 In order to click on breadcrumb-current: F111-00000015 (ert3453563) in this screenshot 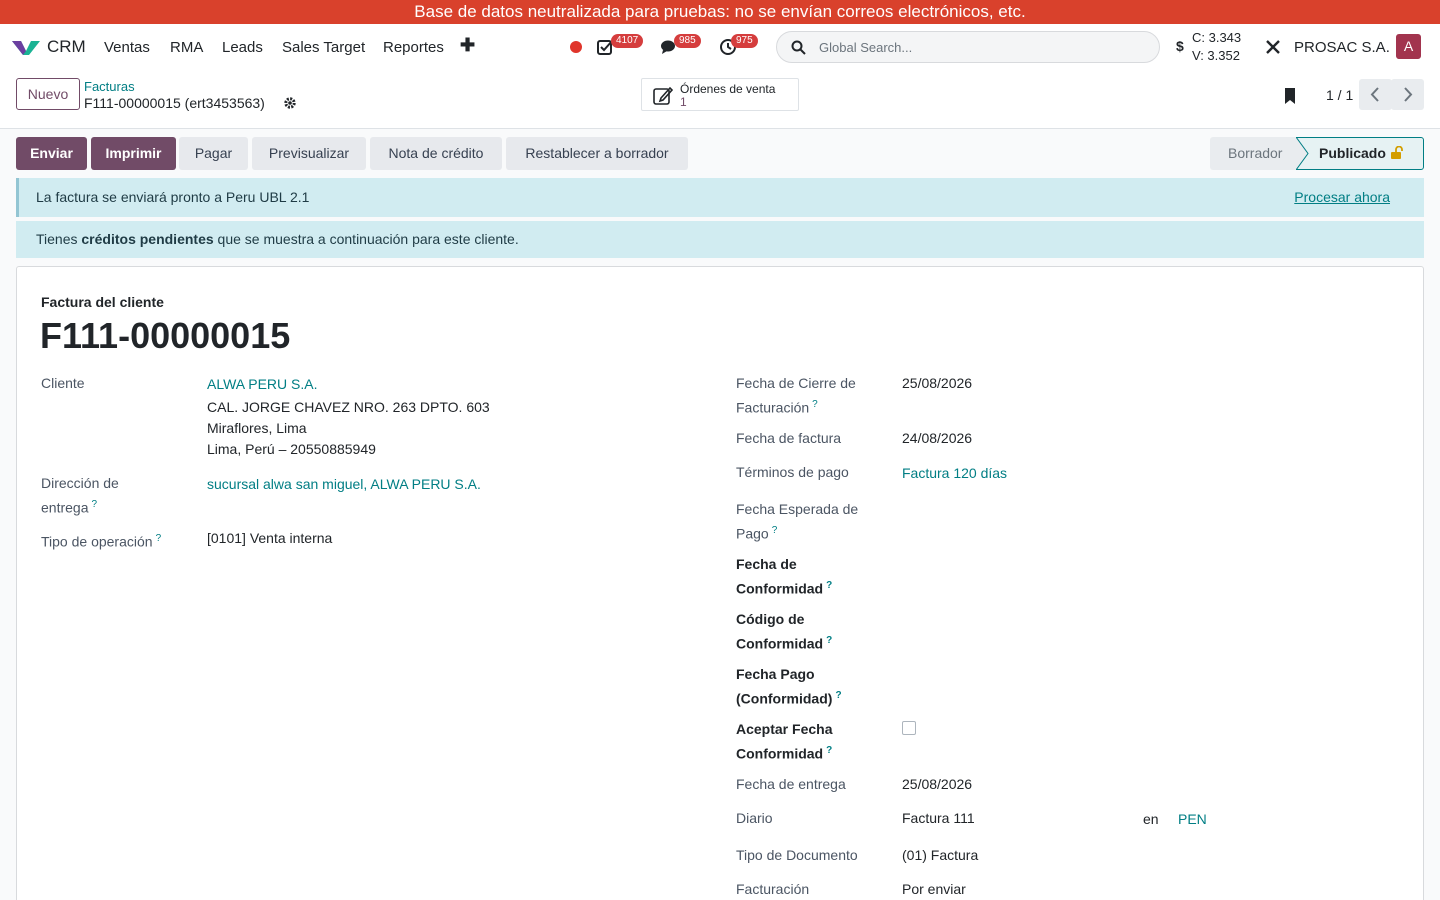, I will do `click(174, 103)`.